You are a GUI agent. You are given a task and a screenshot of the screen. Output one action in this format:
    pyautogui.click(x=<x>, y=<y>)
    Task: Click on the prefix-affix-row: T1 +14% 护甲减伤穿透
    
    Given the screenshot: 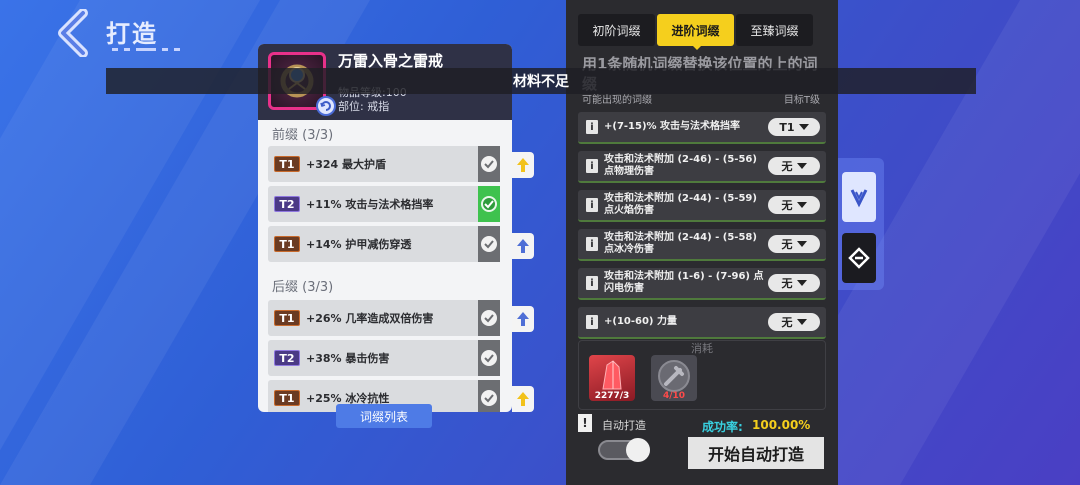 What is the action you would take?
    pyautogui.click(x=384, y=244)
    